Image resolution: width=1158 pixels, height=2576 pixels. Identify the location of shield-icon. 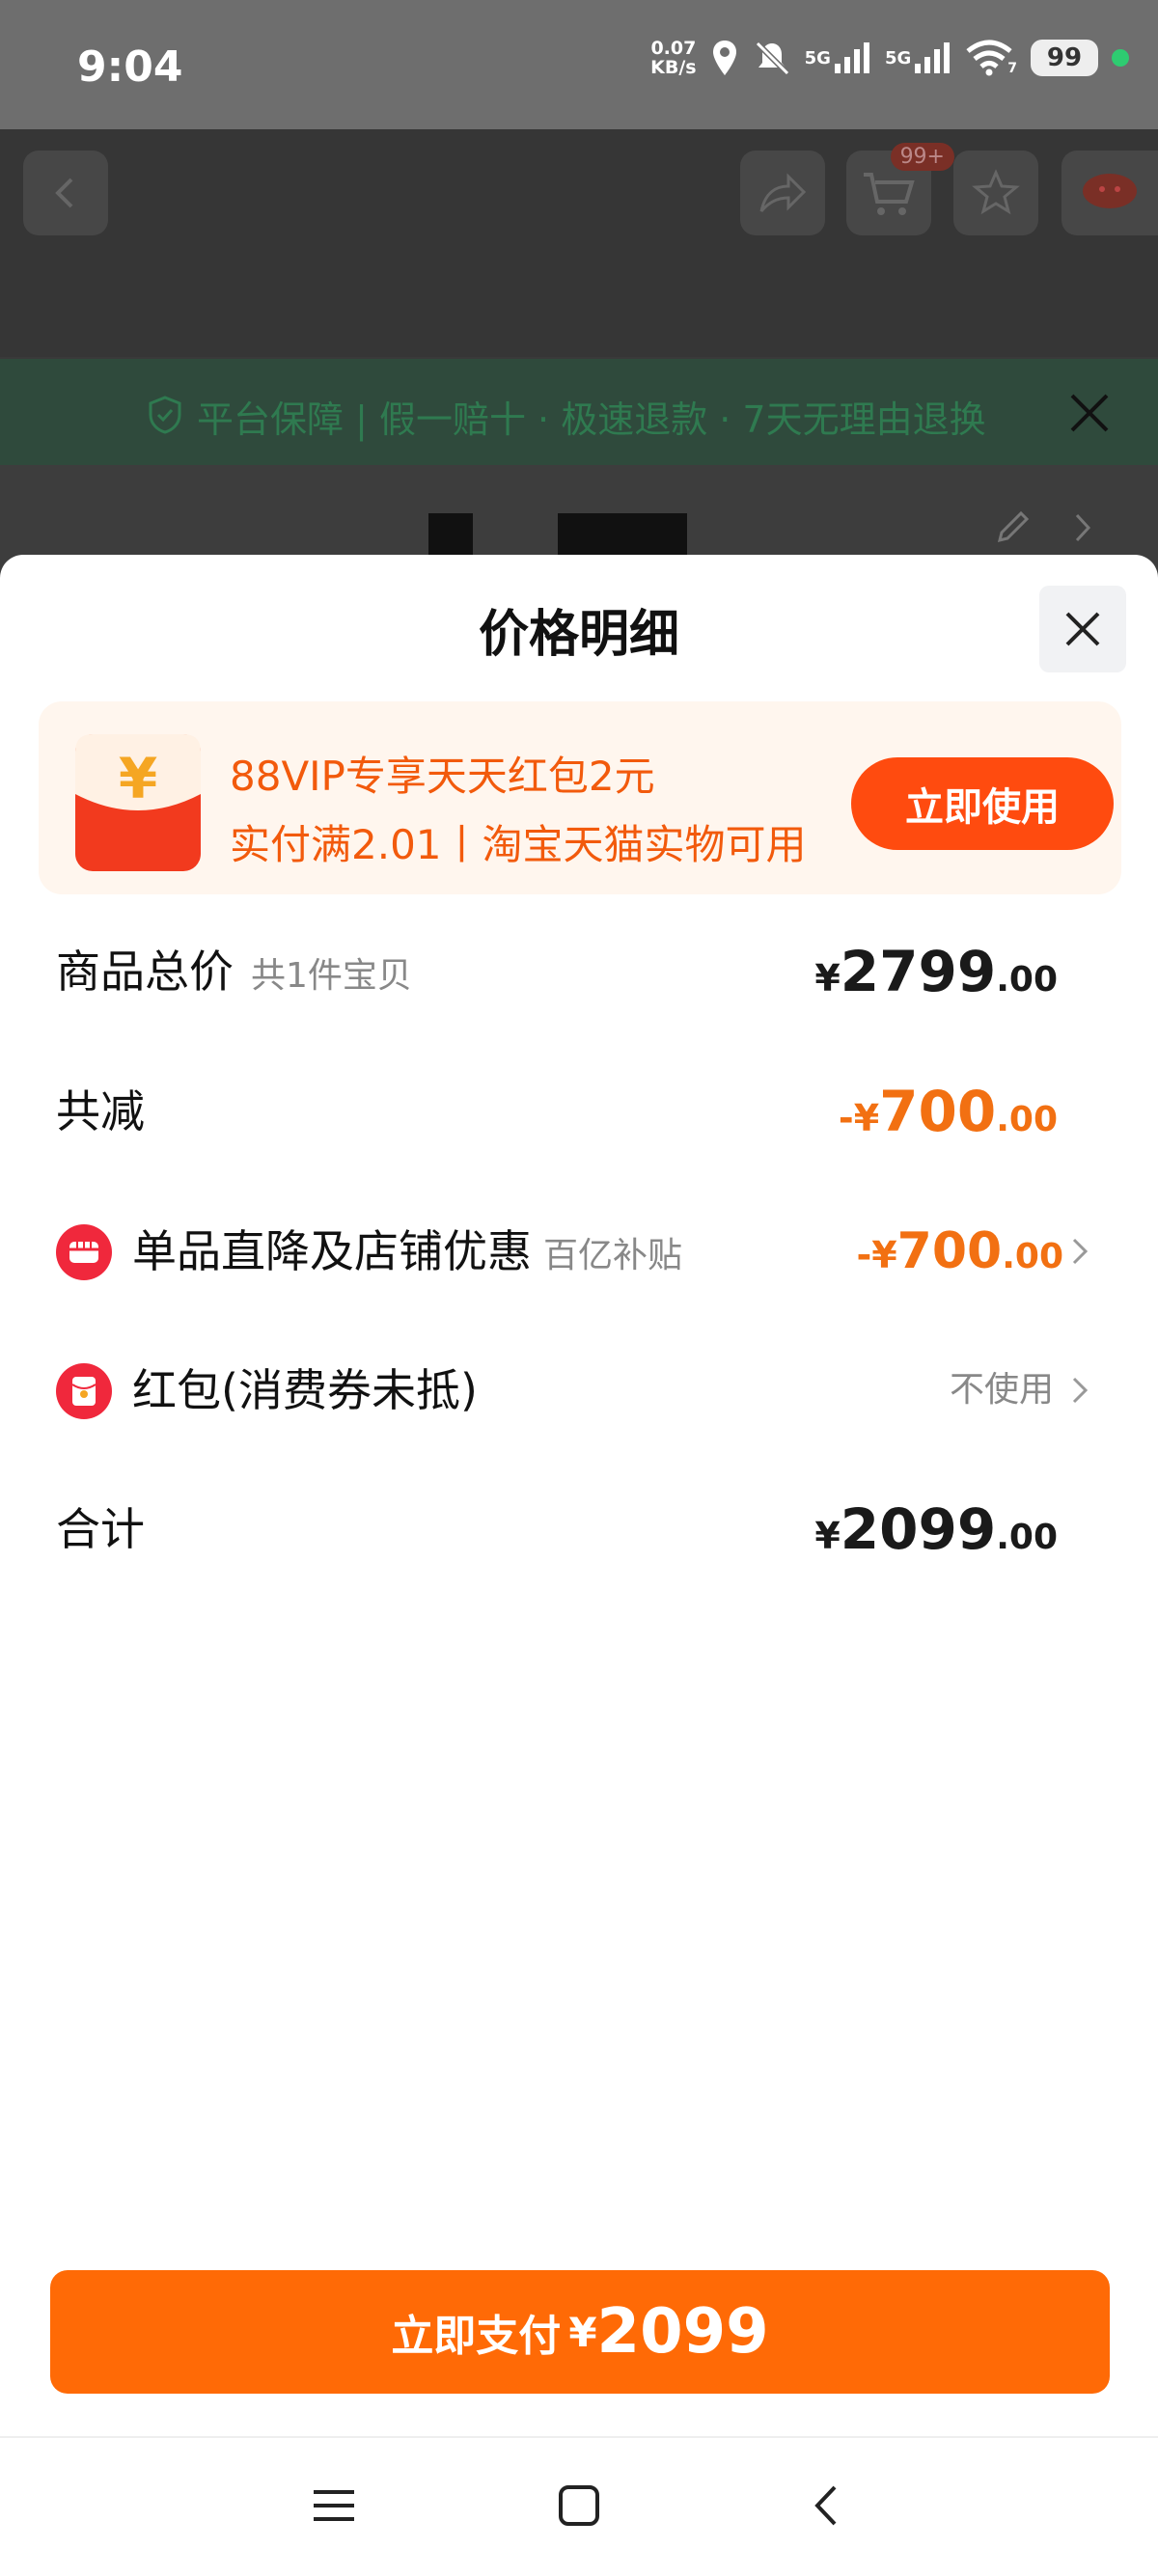
(165, 415).